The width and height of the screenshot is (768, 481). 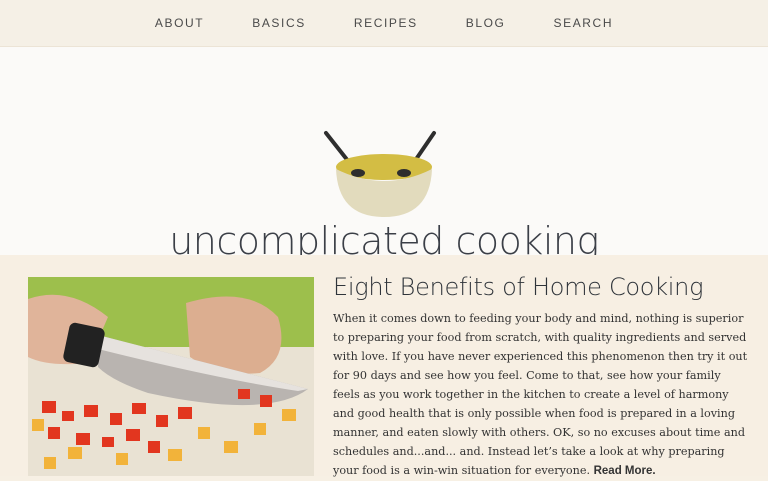 I want to click on nav-search: SEARCH, so click(x=583, y=23).